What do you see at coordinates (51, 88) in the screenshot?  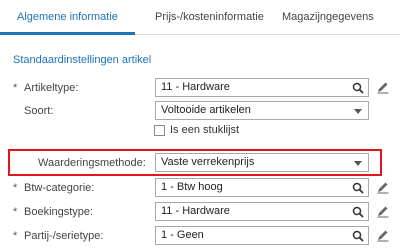 I see `artikeltype-label: Artikeltype:` at bounding box center [51, 88].